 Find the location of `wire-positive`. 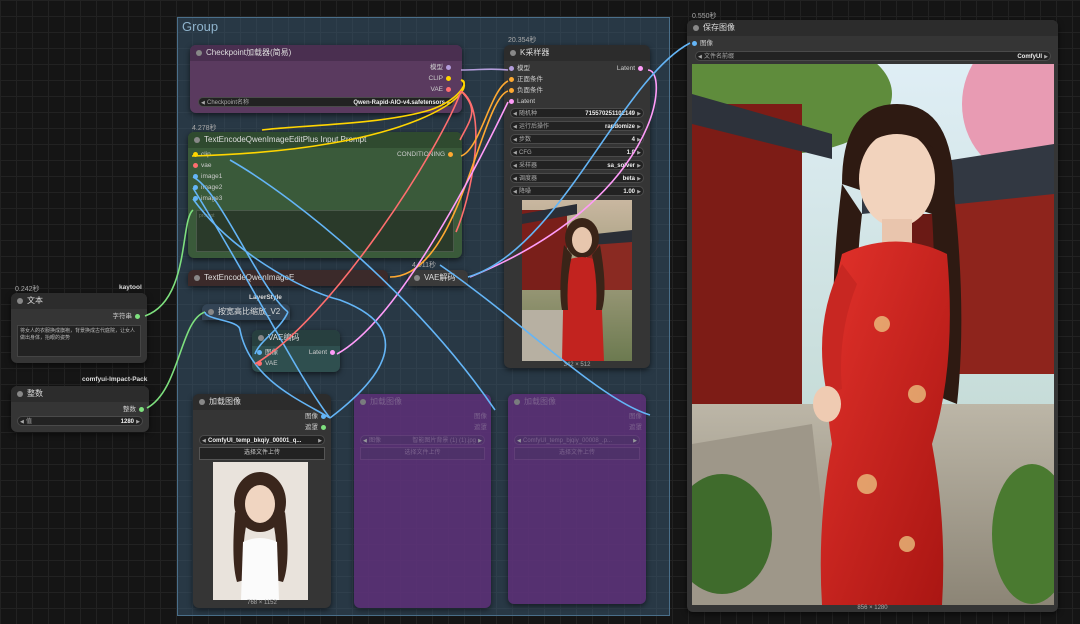

wire-positive is located at coordinates (484, 118).